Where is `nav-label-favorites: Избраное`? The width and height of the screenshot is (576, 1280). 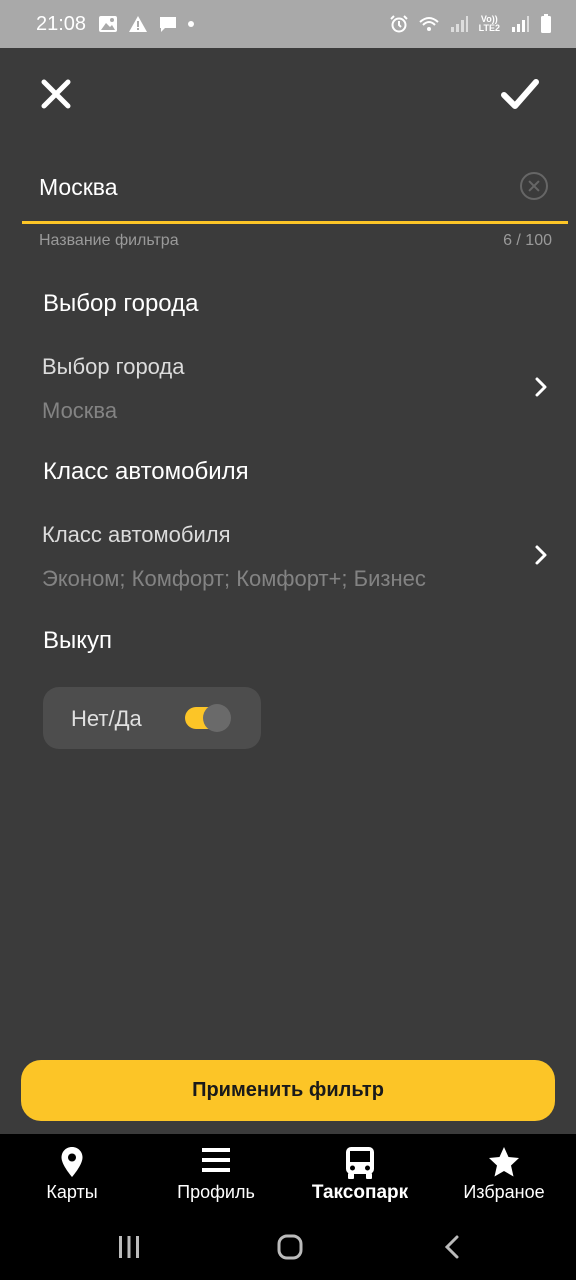 nav-label-favorites: Избраное is located at coordinates (504, 1192).